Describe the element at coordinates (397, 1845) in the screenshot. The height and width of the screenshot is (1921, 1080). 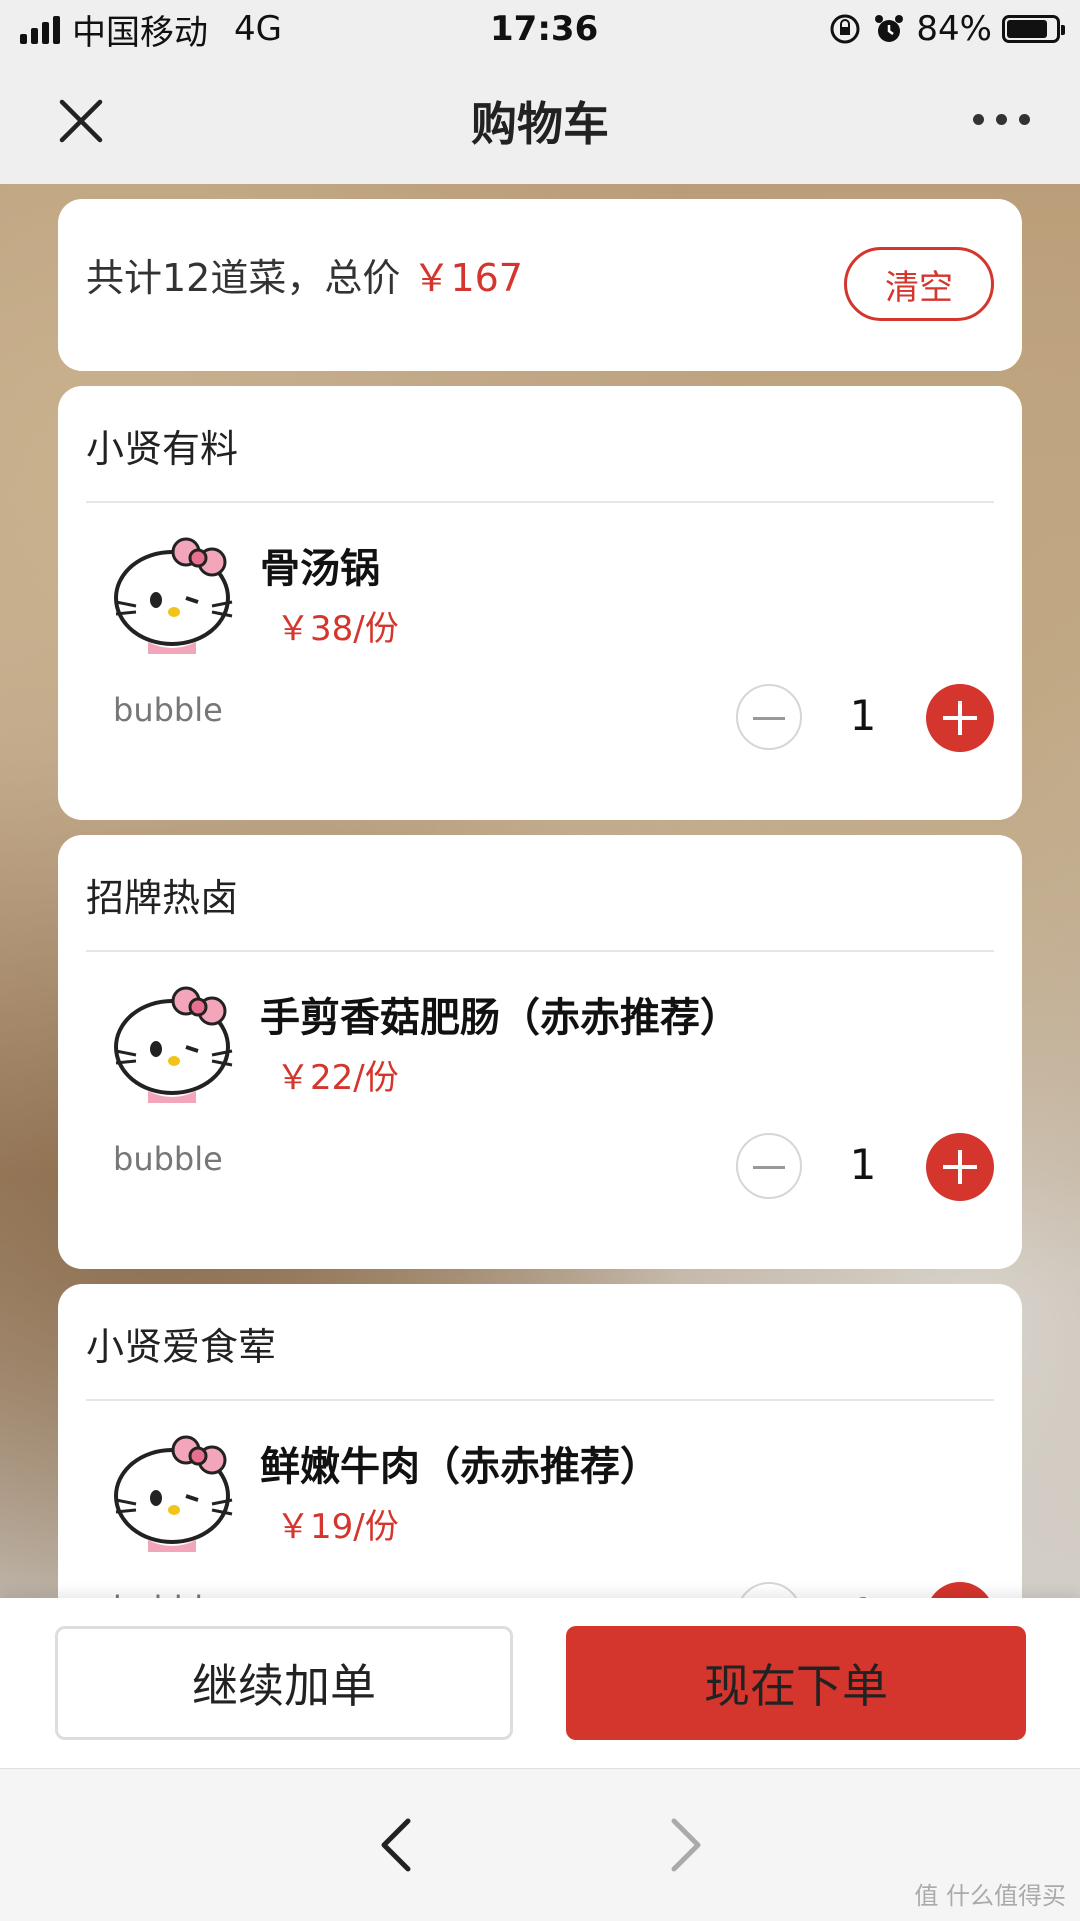
I see `chevron-left-icon` at that location.